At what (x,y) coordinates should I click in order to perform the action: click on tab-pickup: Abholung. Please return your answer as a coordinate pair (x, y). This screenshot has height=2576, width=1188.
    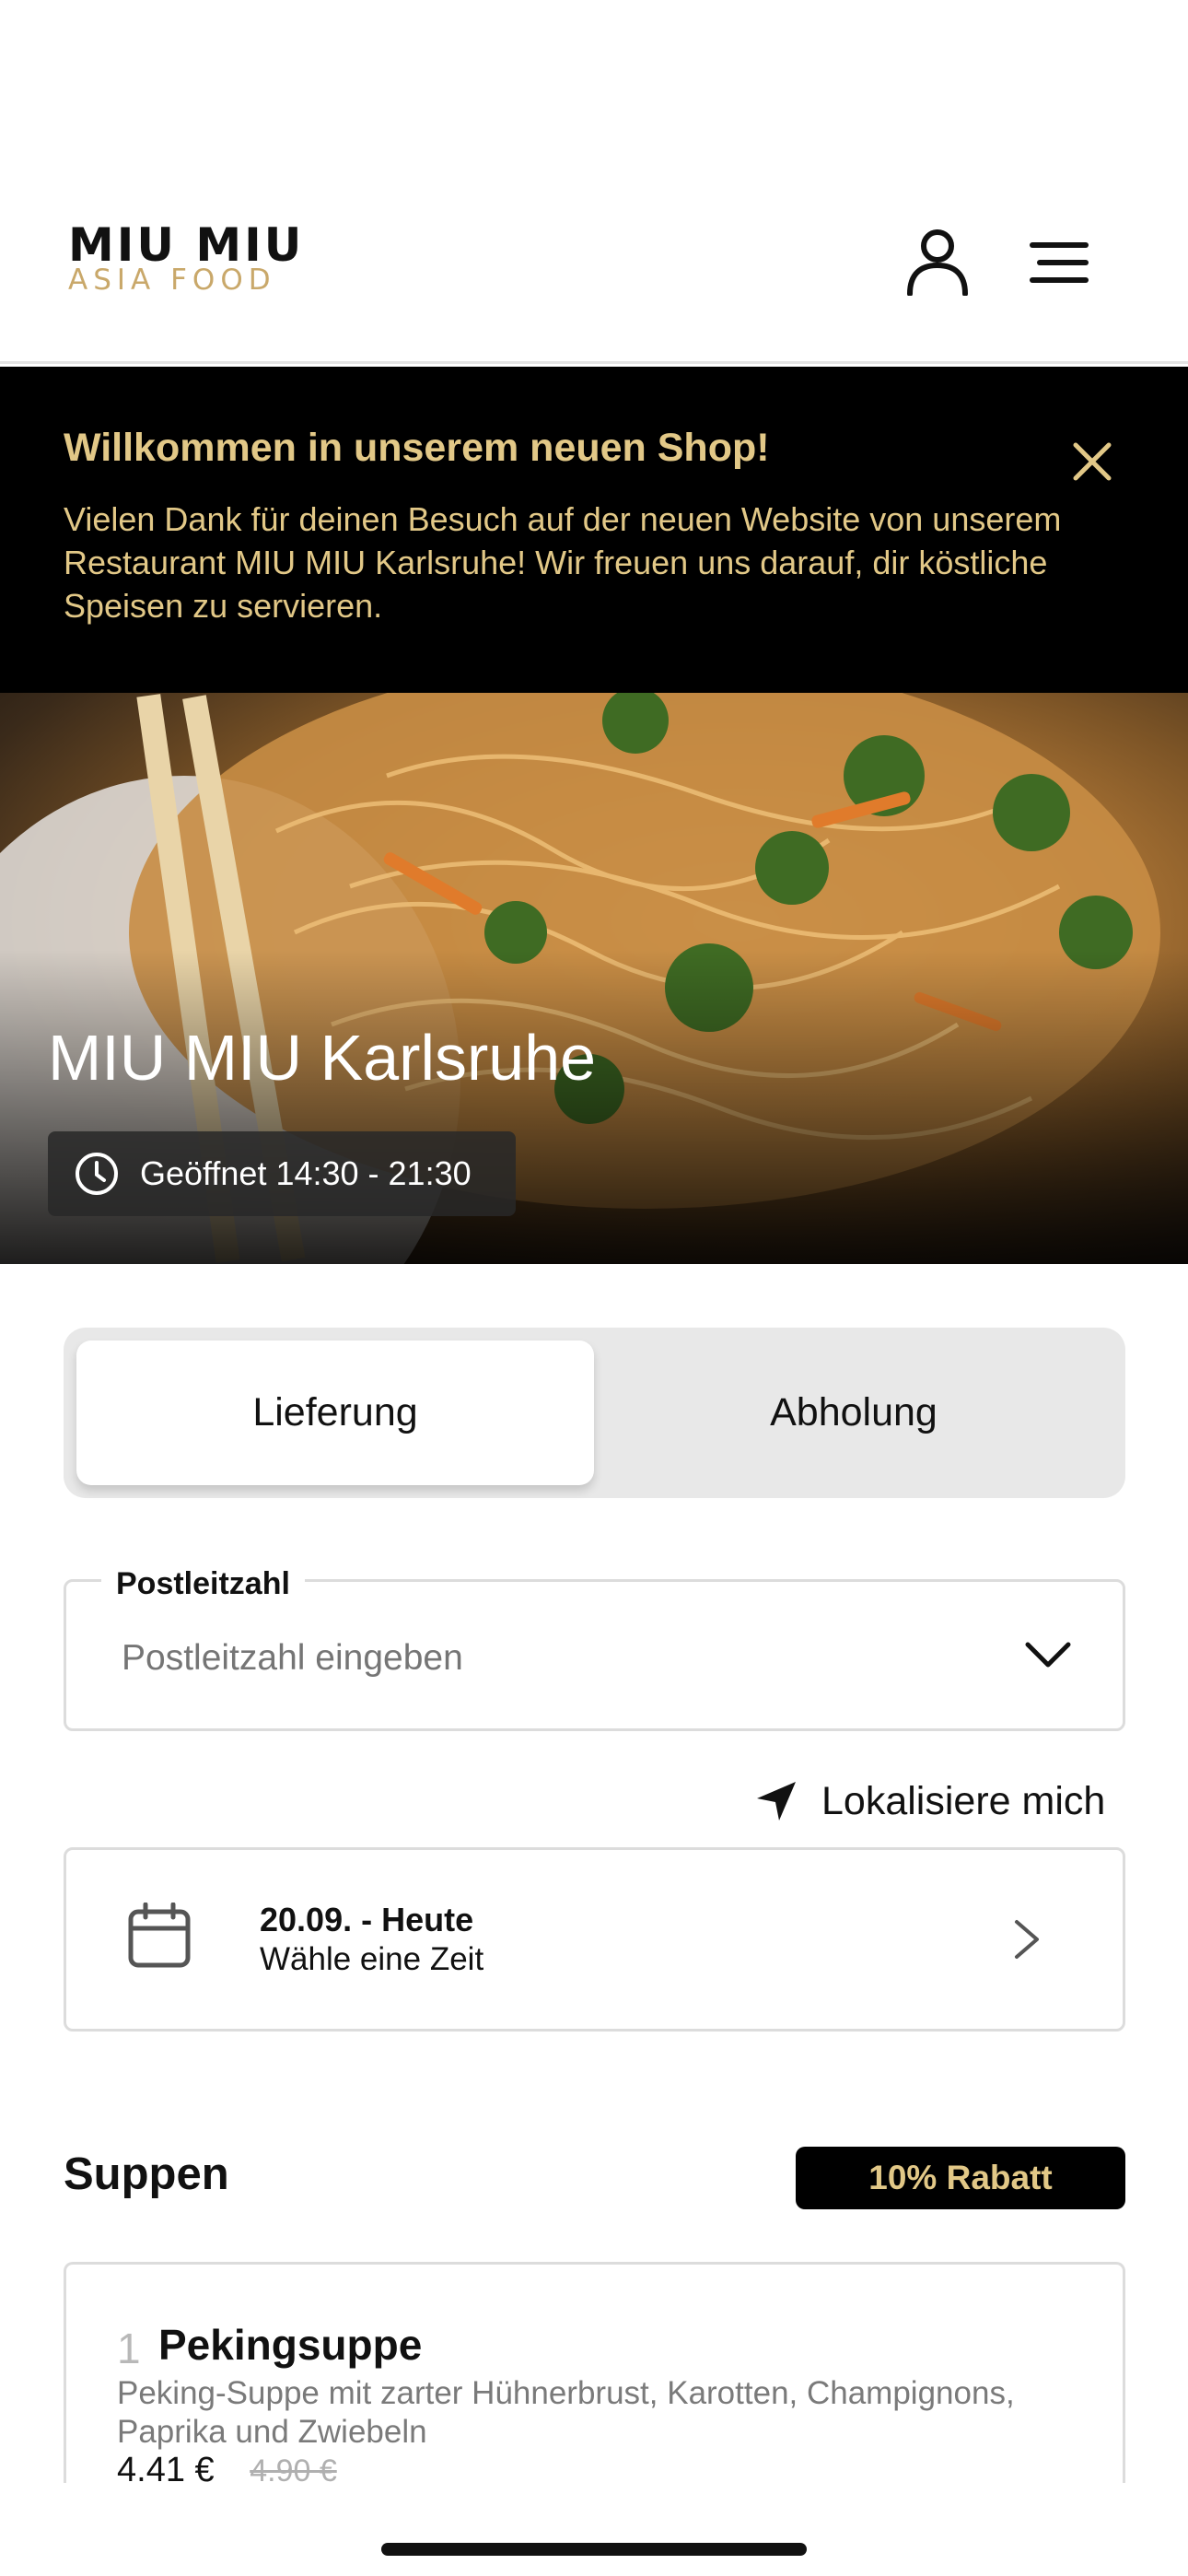
    Looking at the image, I should click on (853, 1413).